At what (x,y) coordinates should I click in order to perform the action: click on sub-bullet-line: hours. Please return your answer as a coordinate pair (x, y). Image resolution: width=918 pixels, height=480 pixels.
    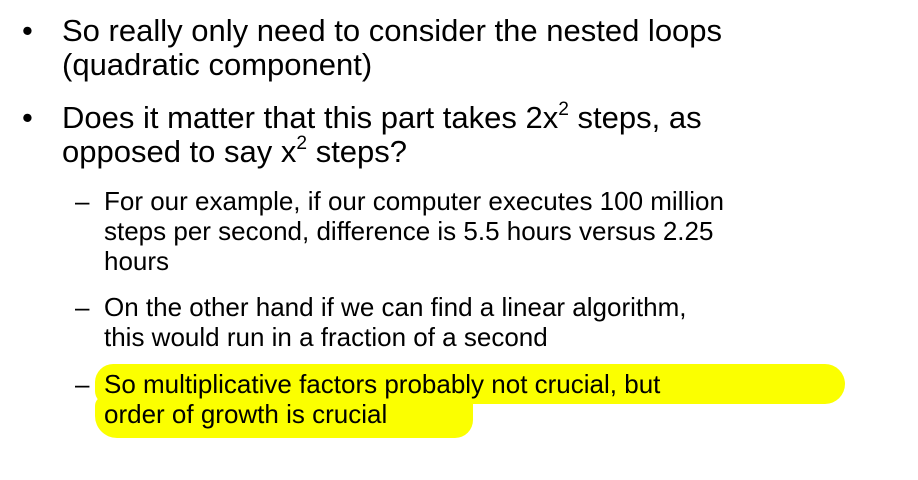
    Looking at the image, I should click on (137, 261).